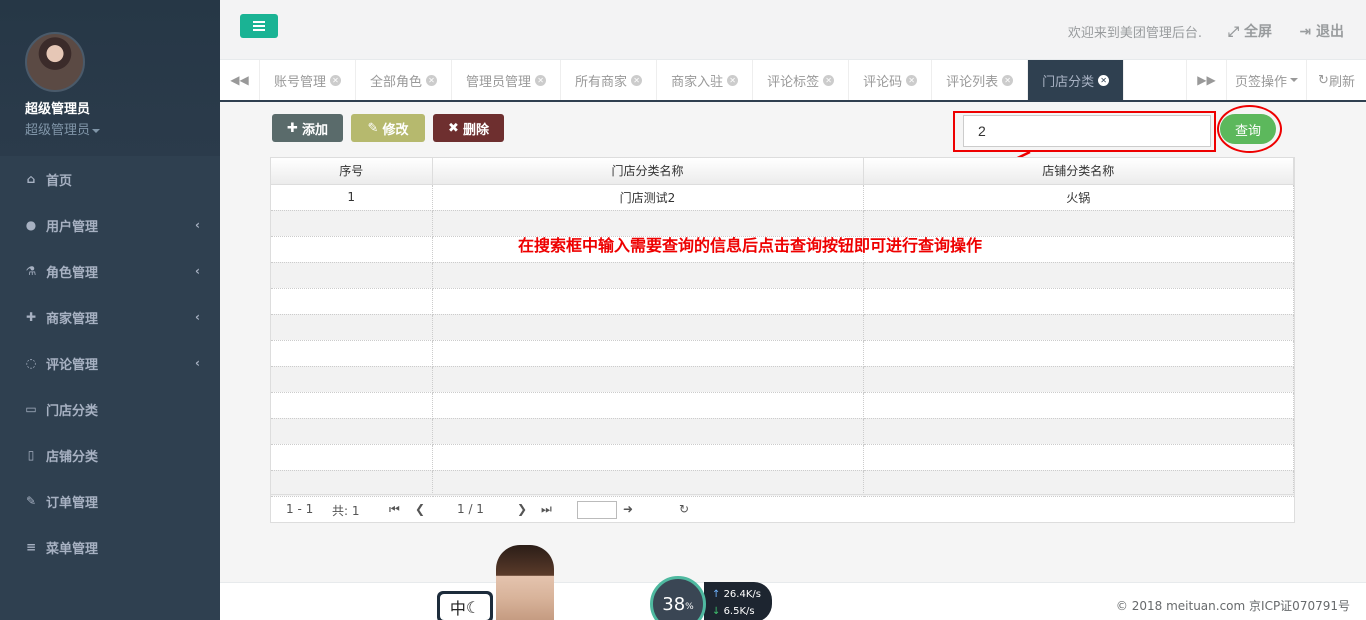 The height and width of the screenshot is (620, 1366). Describe the element at coordinates (499, 82) in the screenshot. I see `tab-label: 管理员管理` at that location.